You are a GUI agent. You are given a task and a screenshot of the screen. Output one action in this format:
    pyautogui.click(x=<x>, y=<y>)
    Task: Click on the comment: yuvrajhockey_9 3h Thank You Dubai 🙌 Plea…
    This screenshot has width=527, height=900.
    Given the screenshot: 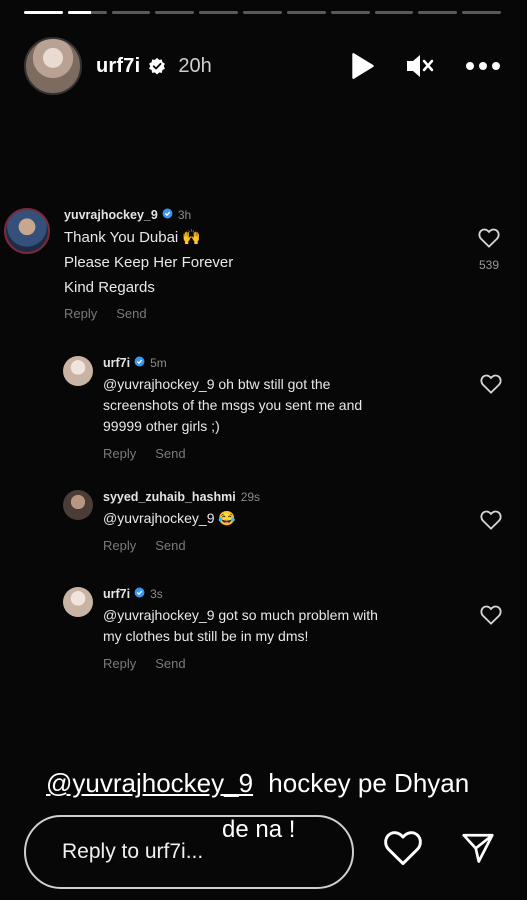 What is the action you would take?
    pyautogui.click(x=118, y=264)
    